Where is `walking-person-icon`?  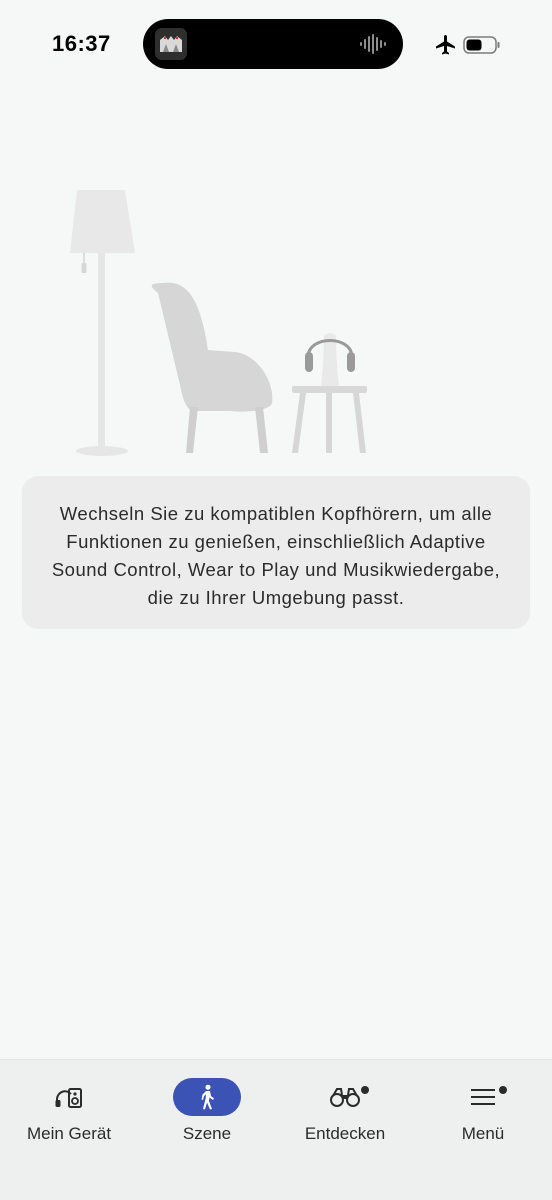 walking-person-icon is located at coordinates (207, 1097).